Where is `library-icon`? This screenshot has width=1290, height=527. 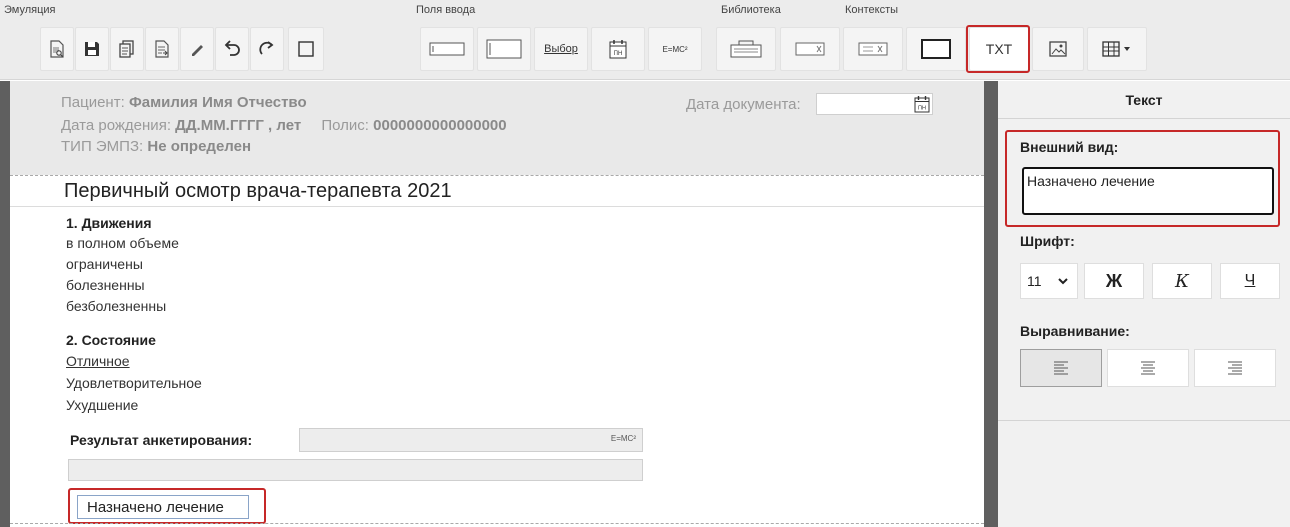
library-icon is located at coordinates (746, 49).